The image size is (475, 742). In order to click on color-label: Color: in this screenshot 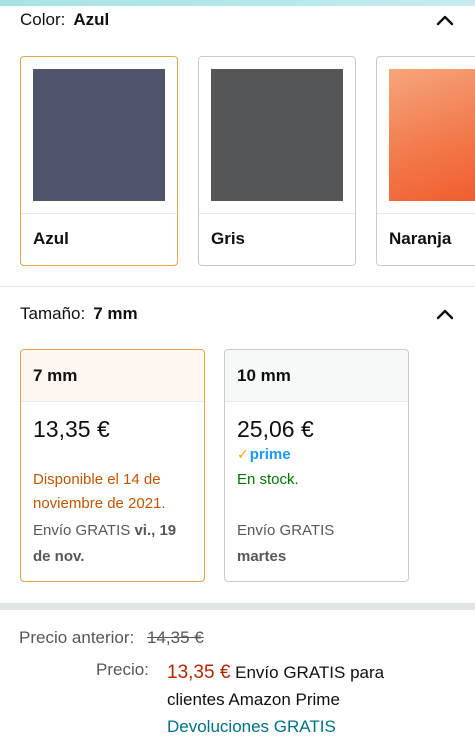, I will do `click(43, 19)`.